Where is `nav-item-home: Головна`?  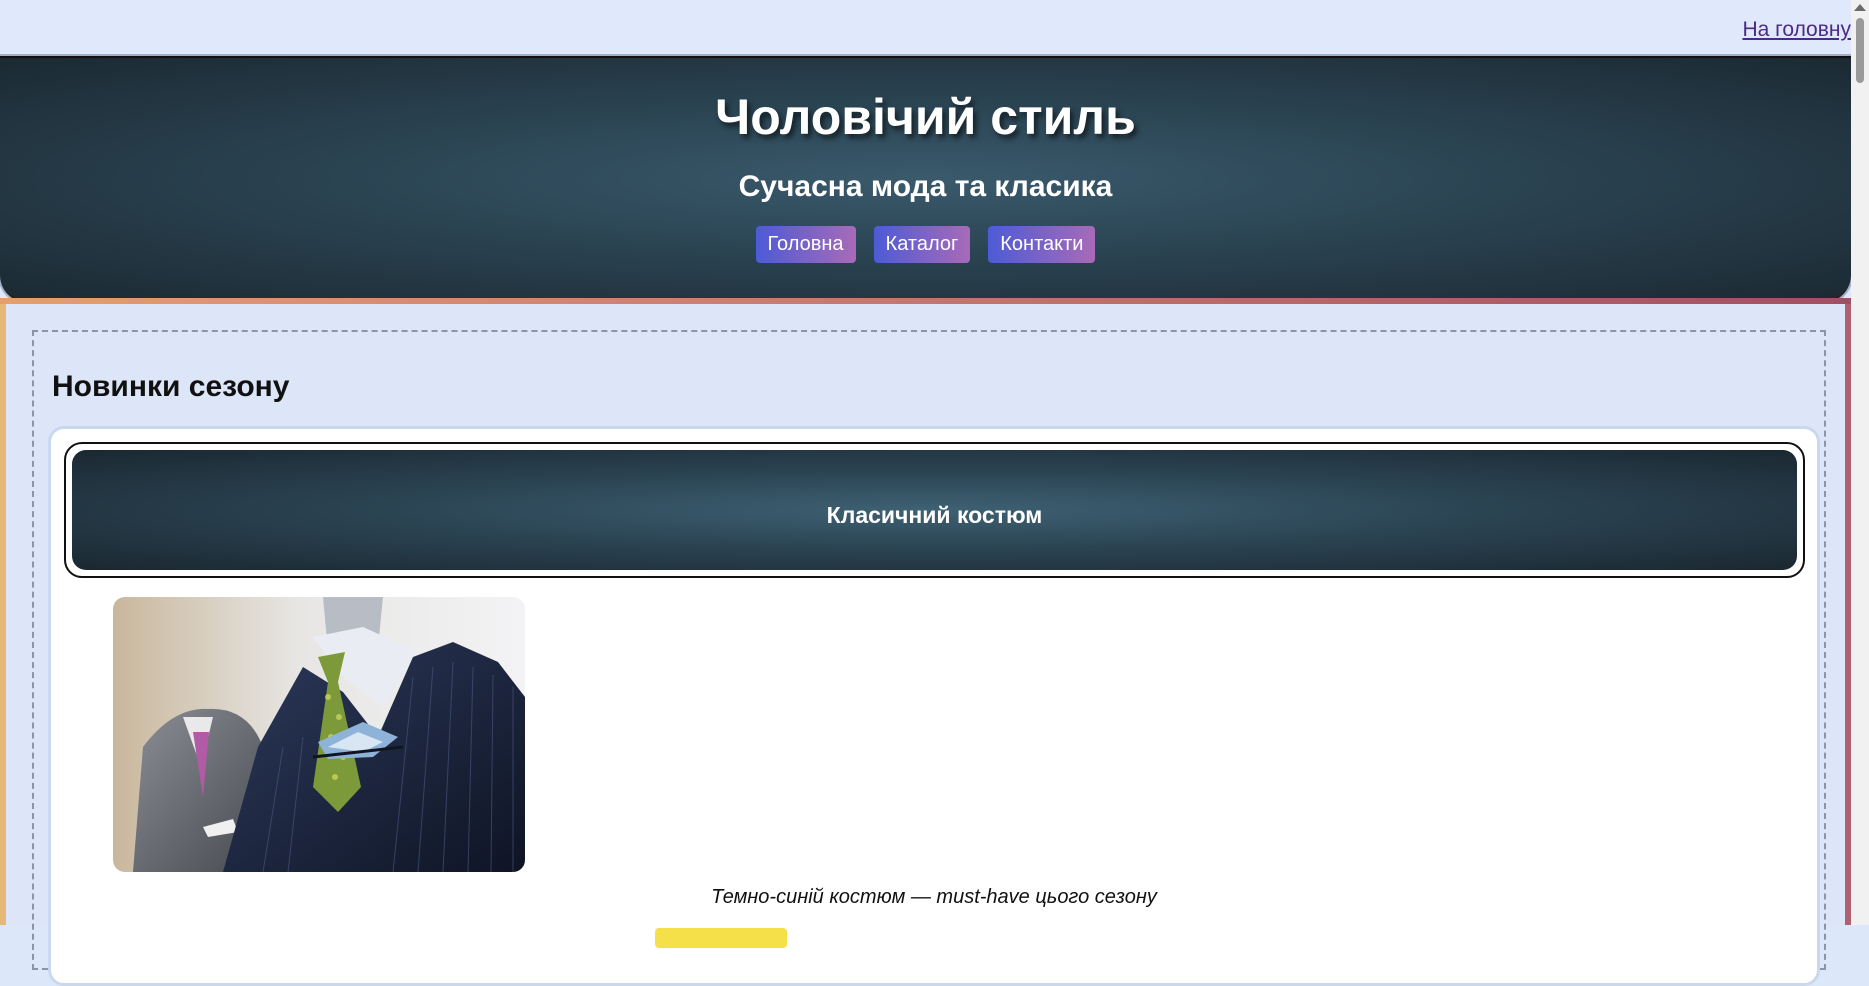
nav-item-home: Головна is located at coordinates (805, 244).